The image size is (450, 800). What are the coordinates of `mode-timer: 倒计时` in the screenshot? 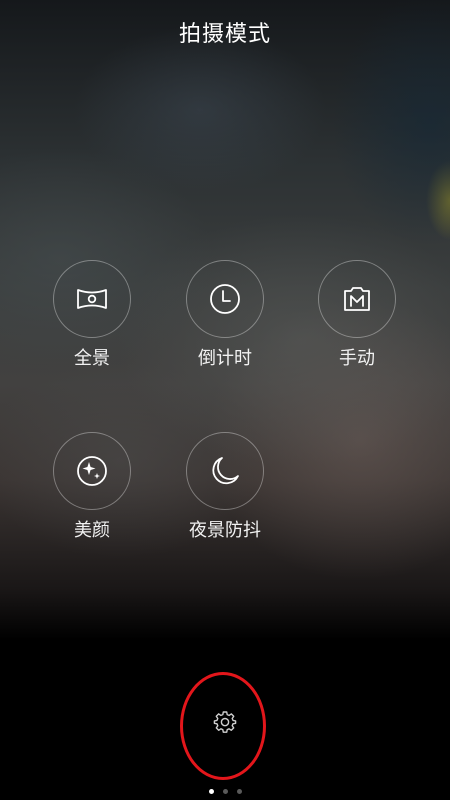 It's located at (225, 315).